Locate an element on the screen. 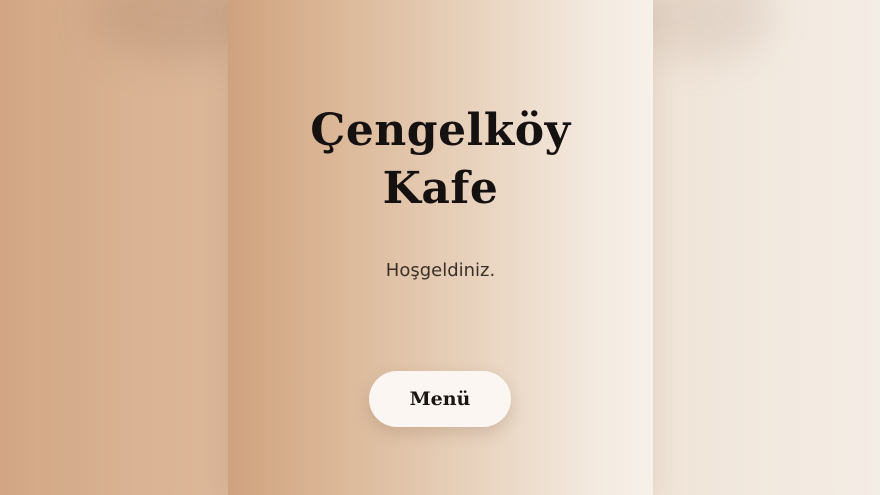 The width and height of the screenshot is (880, 495). menu-button: Menü is located at coordinates (440, 399).